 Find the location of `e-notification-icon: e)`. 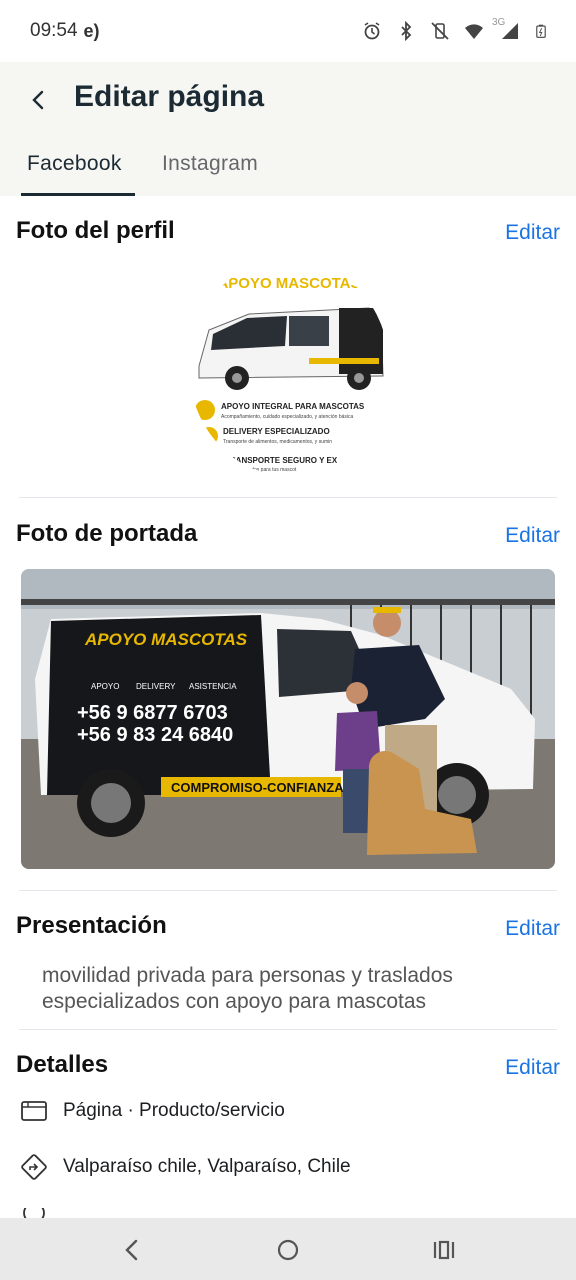

e-notification-icon: e) is located at coordinates (91, 30).